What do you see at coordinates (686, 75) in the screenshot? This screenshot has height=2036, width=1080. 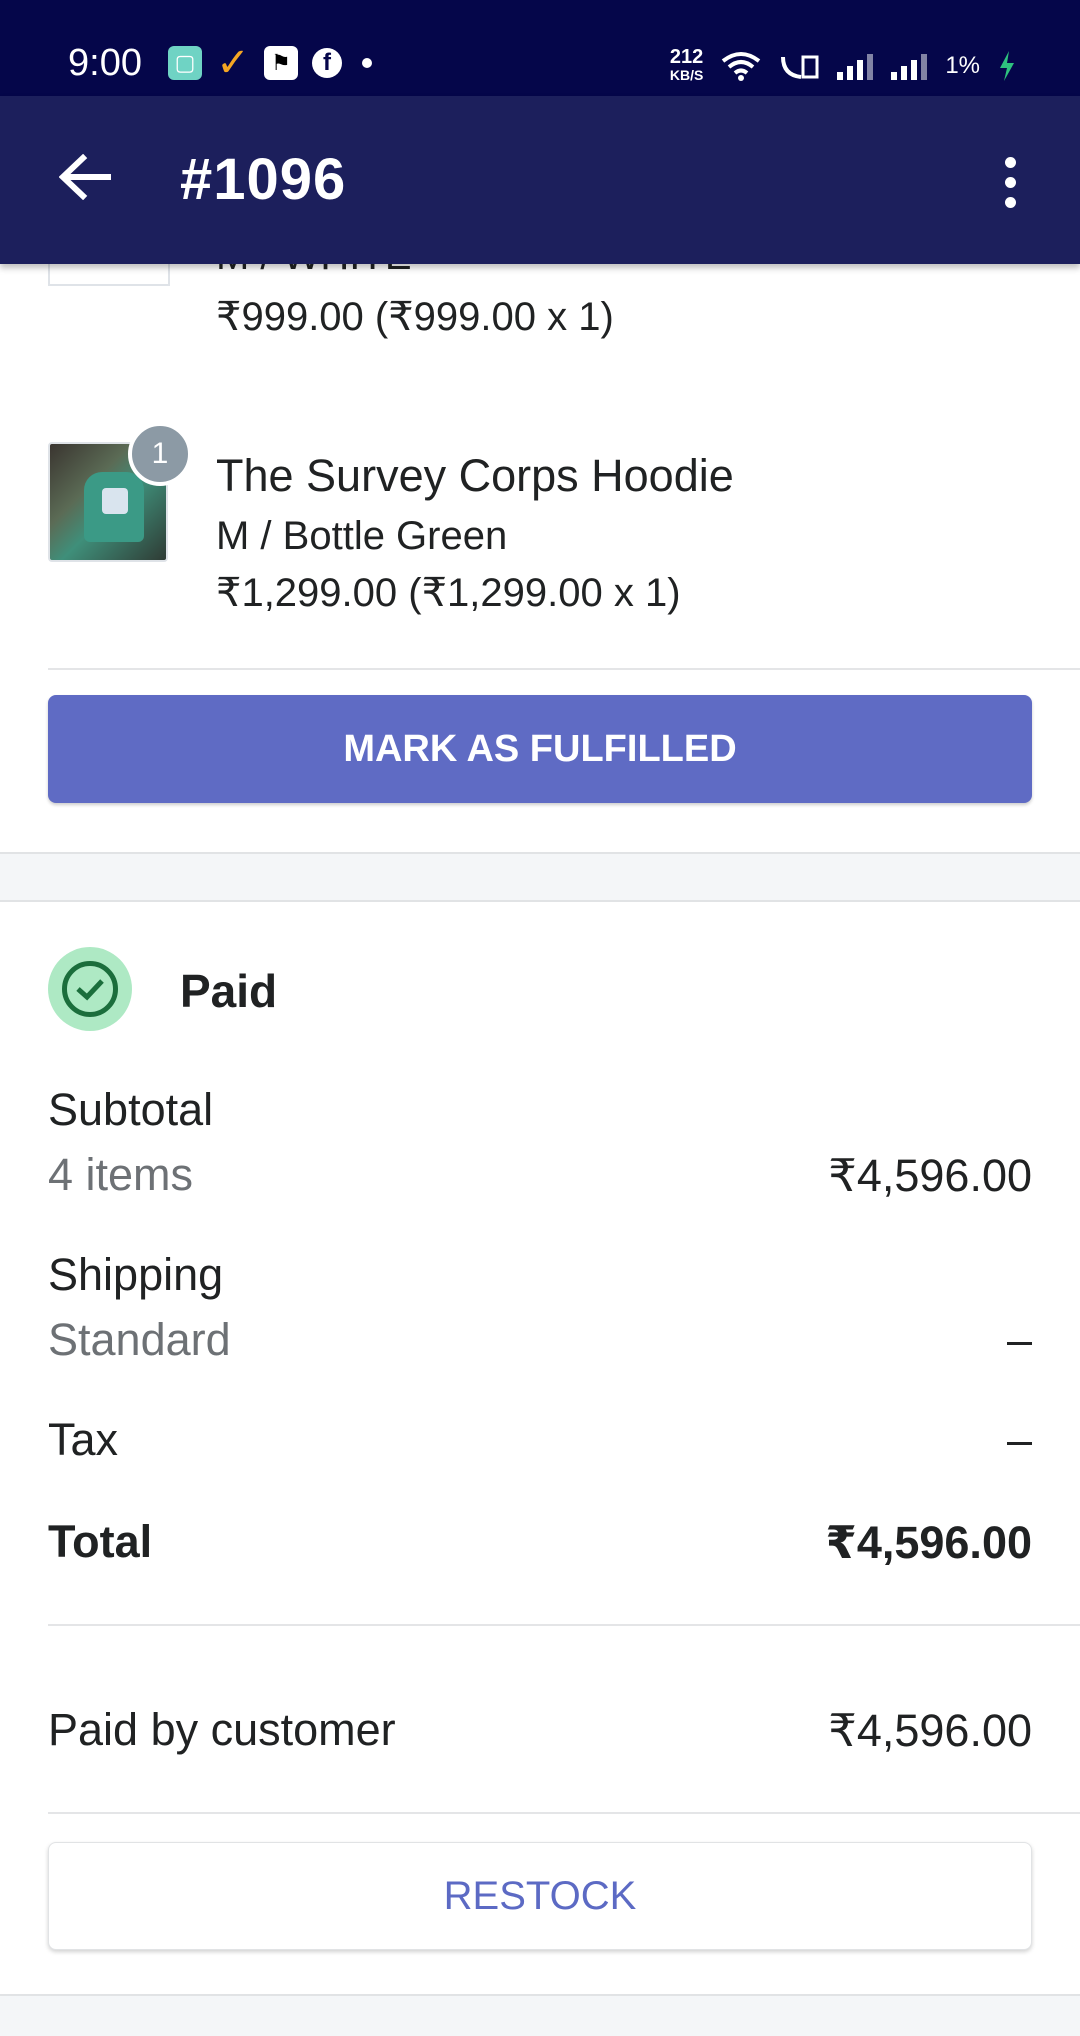 I see `network-speed-unit: KB/S` at bounding box center [686, 75].